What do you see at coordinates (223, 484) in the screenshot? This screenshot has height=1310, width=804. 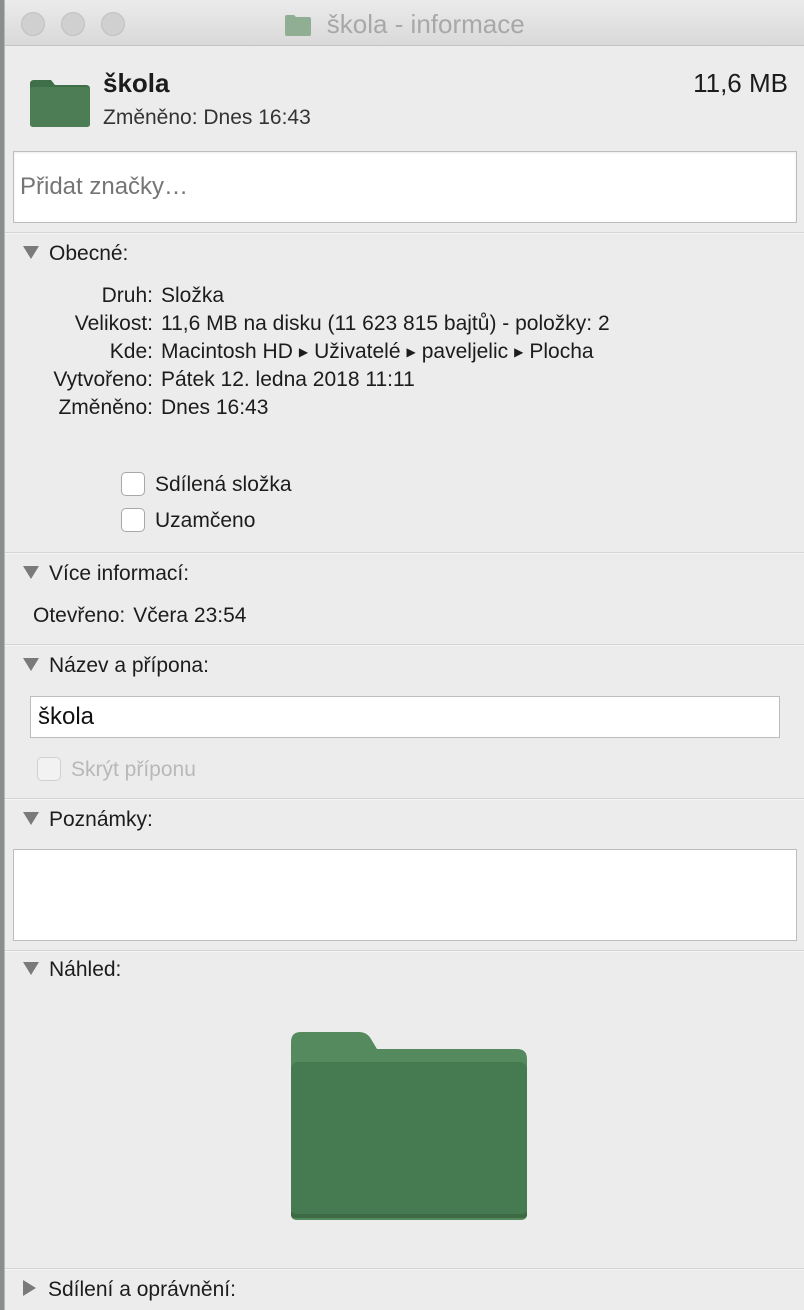 I see `checkbox-label: Sdílená složka` at bounding box center [223, 484].